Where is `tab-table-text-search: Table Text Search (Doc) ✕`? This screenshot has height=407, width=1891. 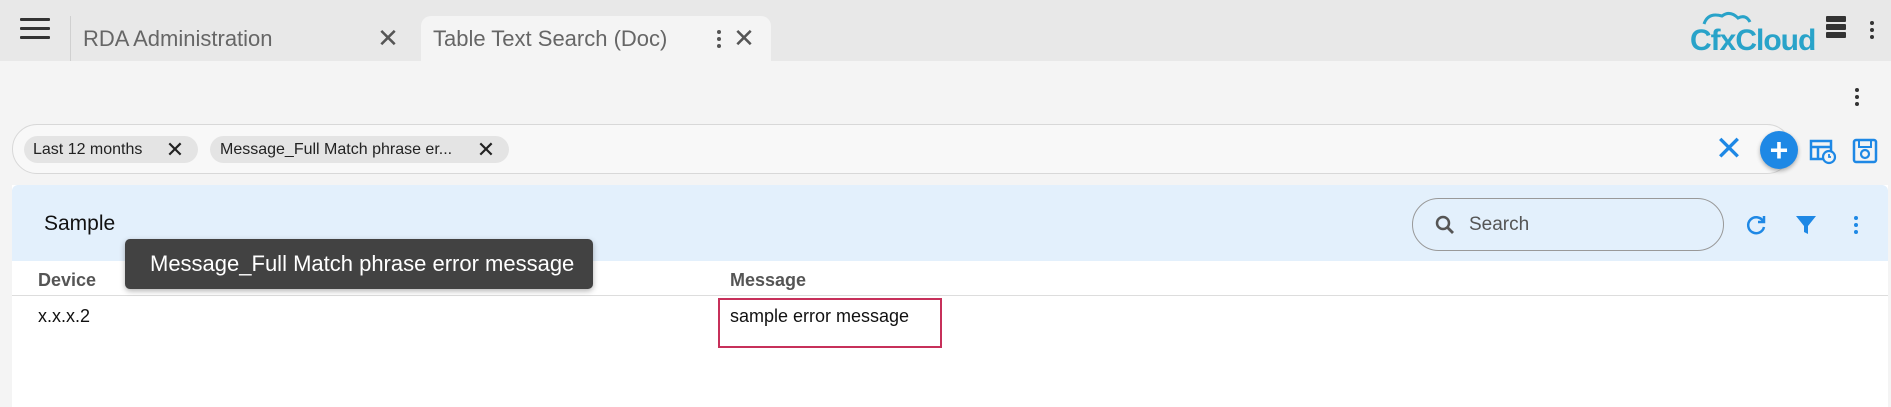 tab-table-text-search: Table Text Search (Doc) ✕ is located at coordinates (596, 38).